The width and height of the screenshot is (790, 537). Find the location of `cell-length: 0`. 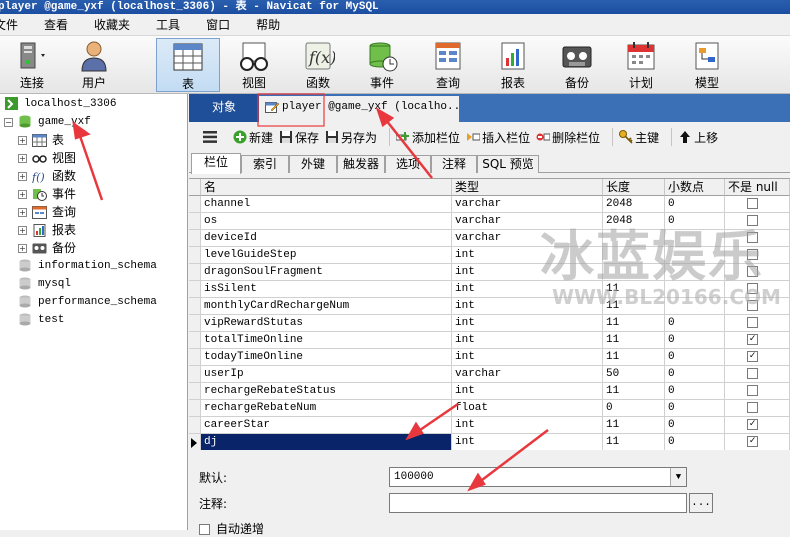

cell-length: 0 is located at coordinates (634, 408).